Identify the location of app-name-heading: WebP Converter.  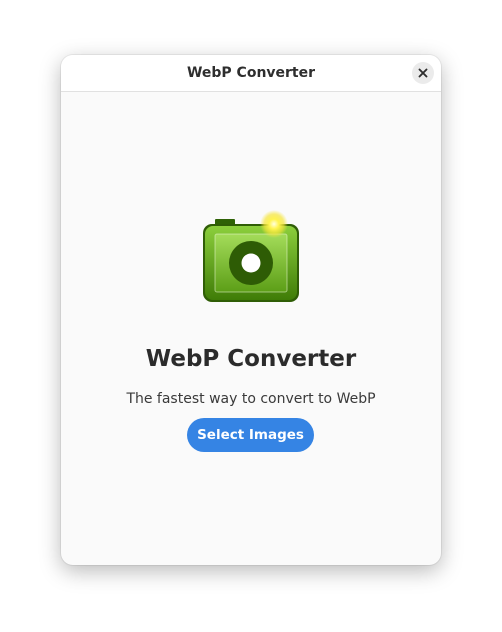
(251, 359).